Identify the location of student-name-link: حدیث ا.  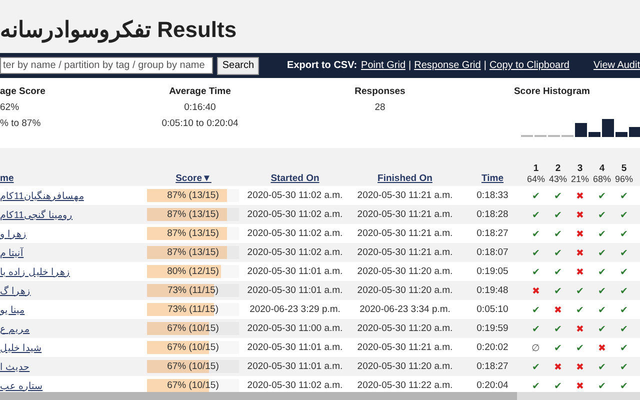
(15, 367).